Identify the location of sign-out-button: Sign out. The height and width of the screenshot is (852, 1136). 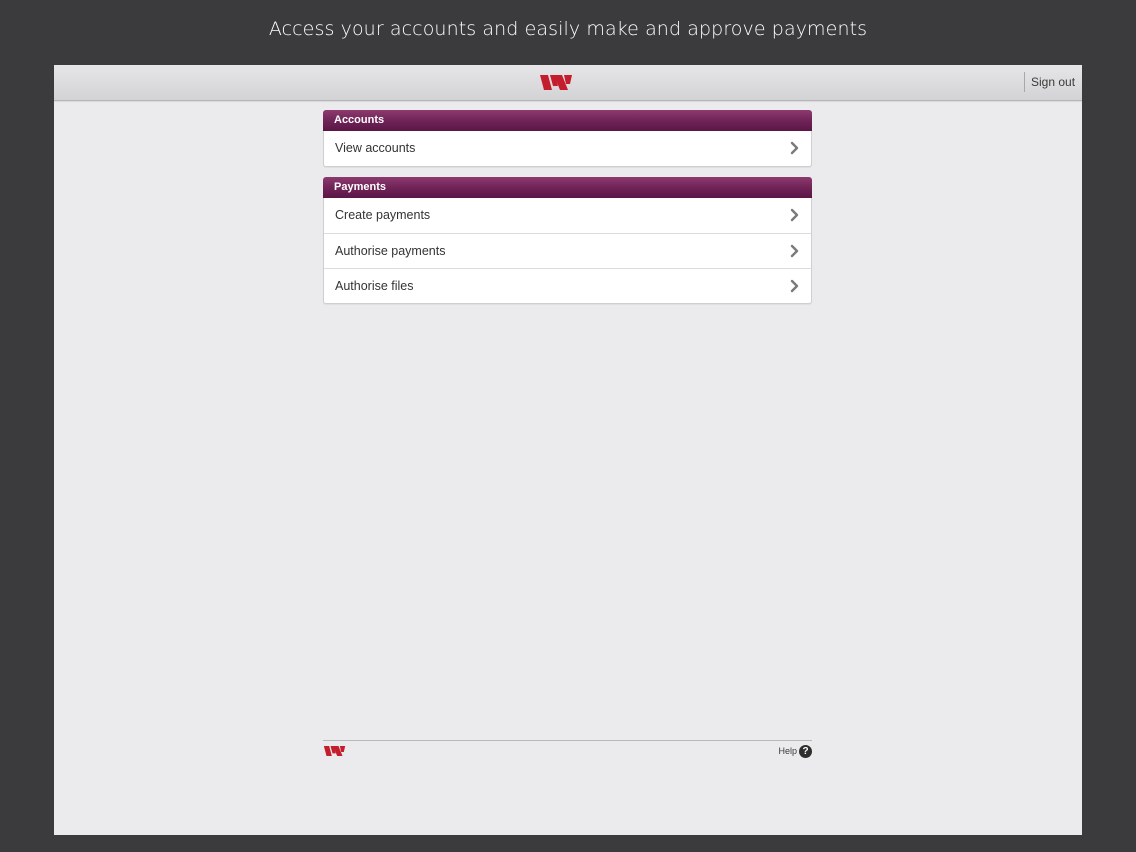
(1053, 82).